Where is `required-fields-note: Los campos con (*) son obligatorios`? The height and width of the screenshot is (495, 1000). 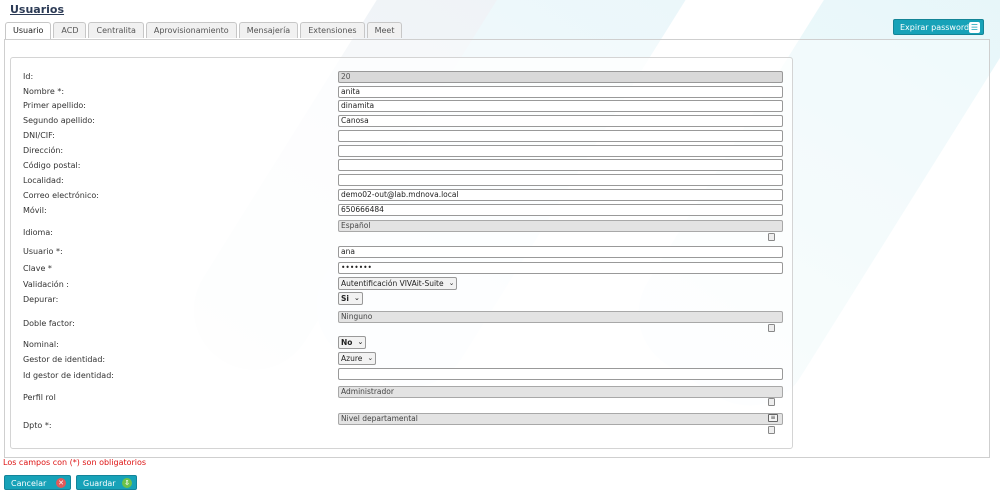
required-fields-note: Los campos con (*) son obligatorios is located at coordinates (75, 462).